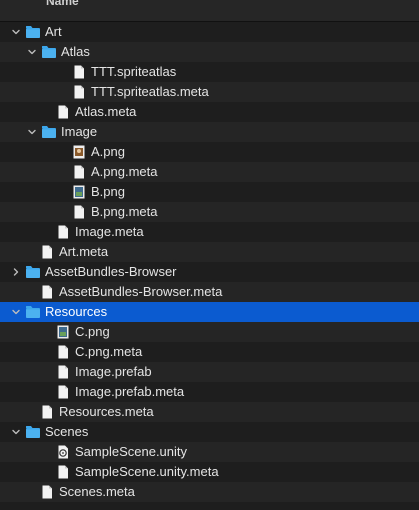  What do you see at coordinates (16, 272) in the screenshot?
I see `chevron-right-icon` at bounding box center [16, 272].